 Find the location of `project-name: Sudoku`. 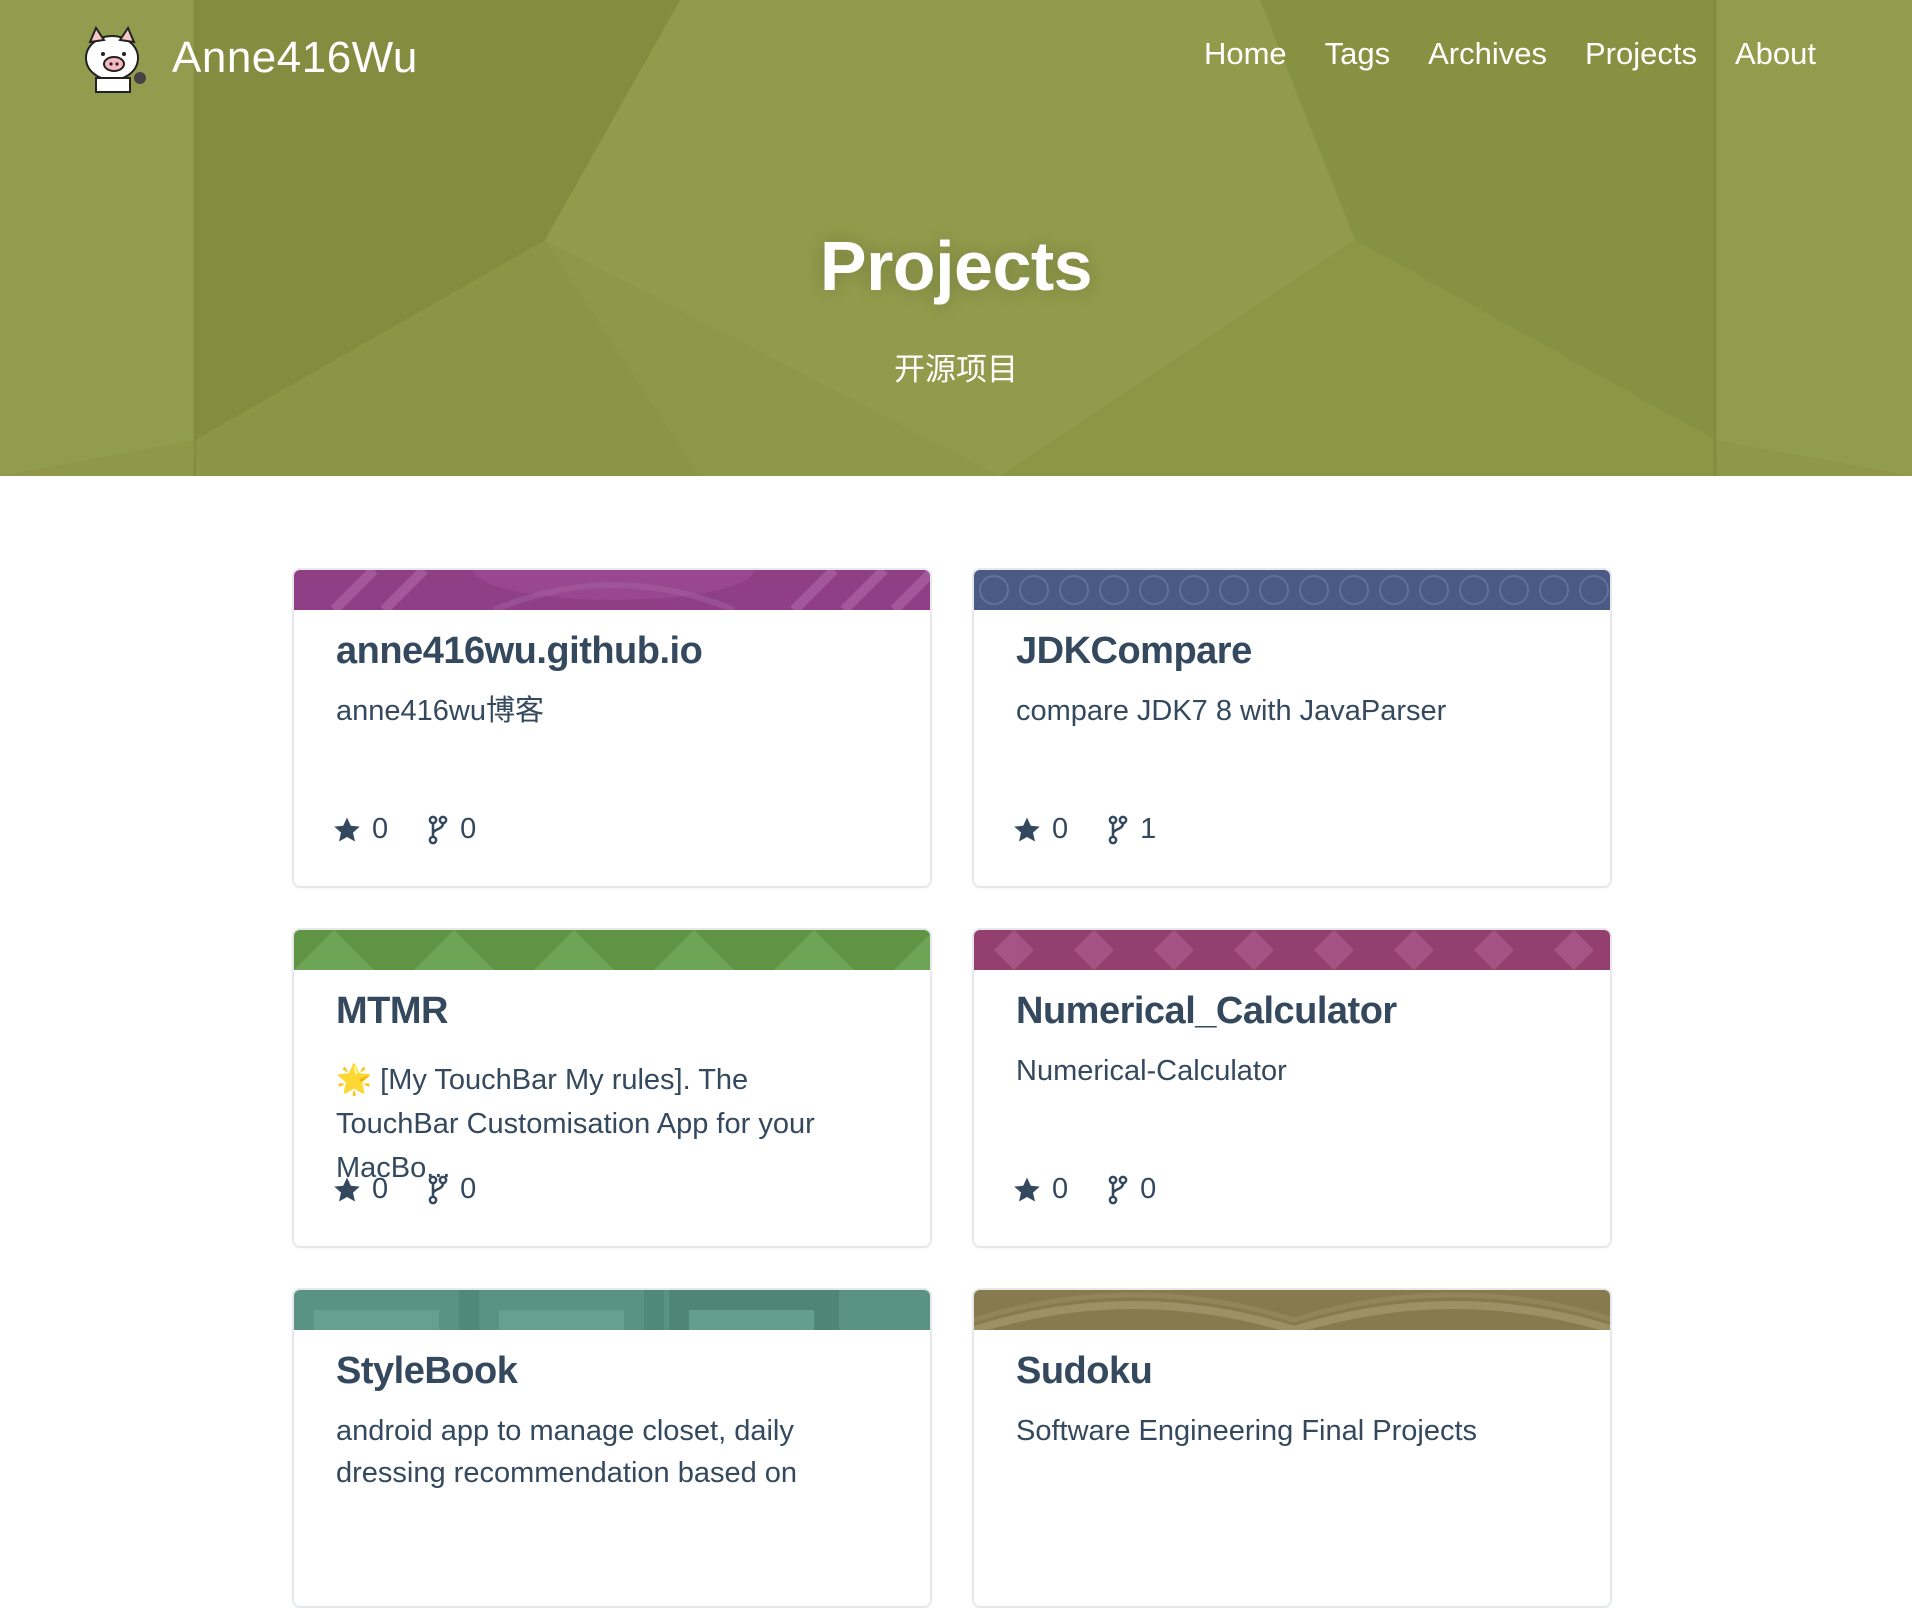

project-name: Sudoku is located at coordinates (1084, 1371).